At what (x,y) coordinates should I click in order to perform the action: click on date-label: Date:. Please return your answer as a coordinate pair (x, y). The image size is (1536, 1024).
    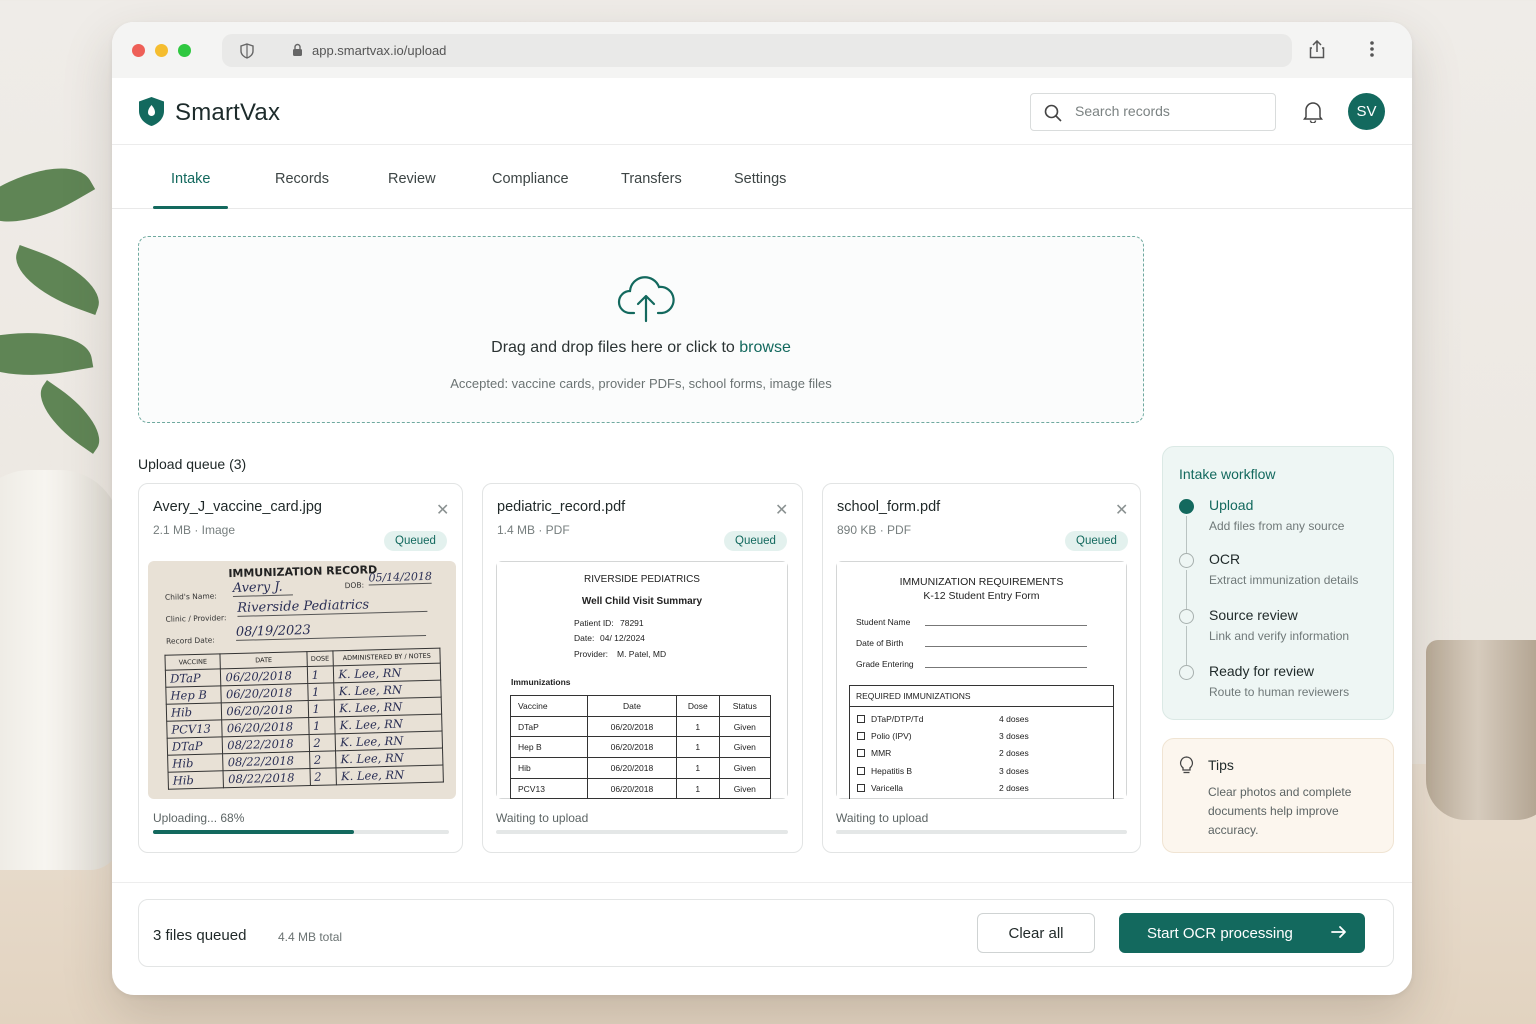
    Looking at the image, I should click on (584, 638).